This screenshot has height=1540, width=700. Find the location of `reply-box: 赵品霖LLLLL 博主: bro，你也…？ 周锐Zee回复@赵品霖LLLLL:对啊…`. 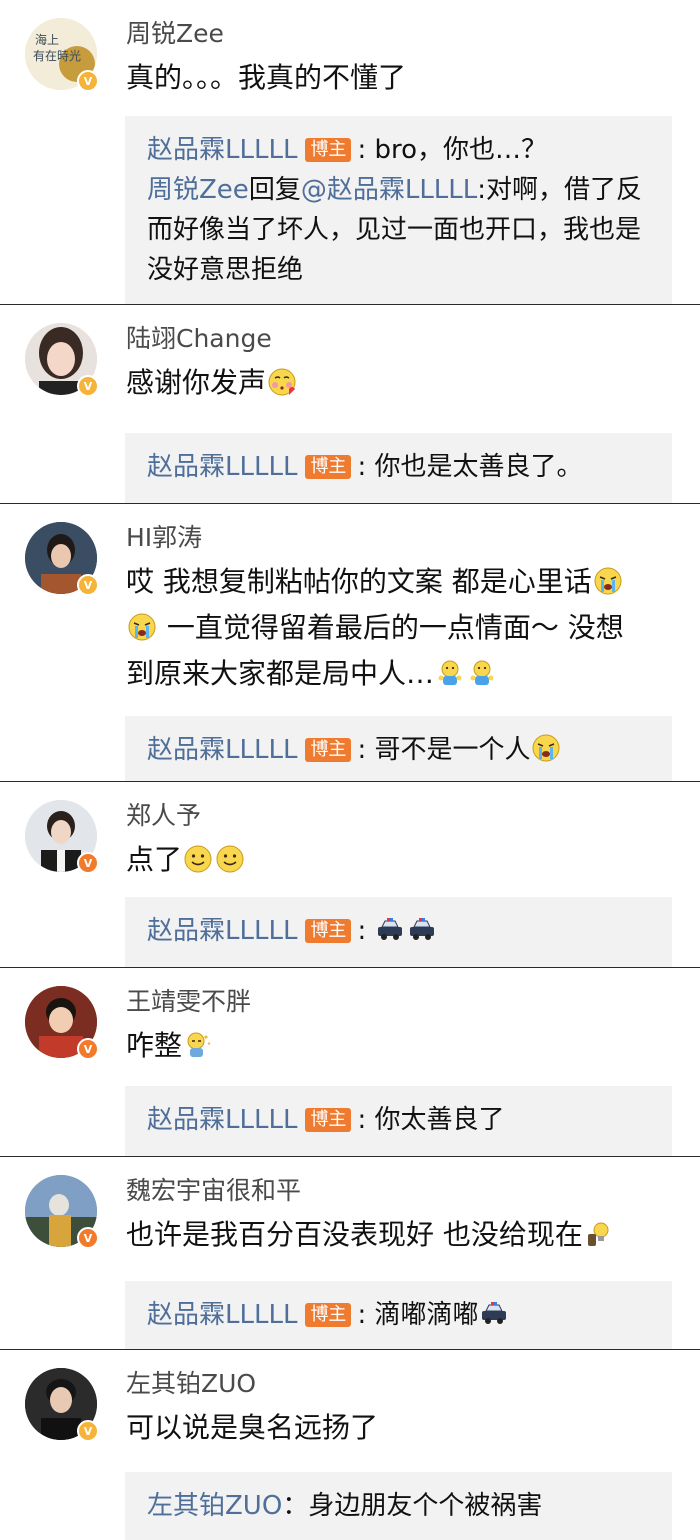

reply-box: 赵品霖LLLLL 博主: bro，你也…？ 周锐Zee回复@赵品霖LLLLL:对啊… is located at coordinates (398, 210).